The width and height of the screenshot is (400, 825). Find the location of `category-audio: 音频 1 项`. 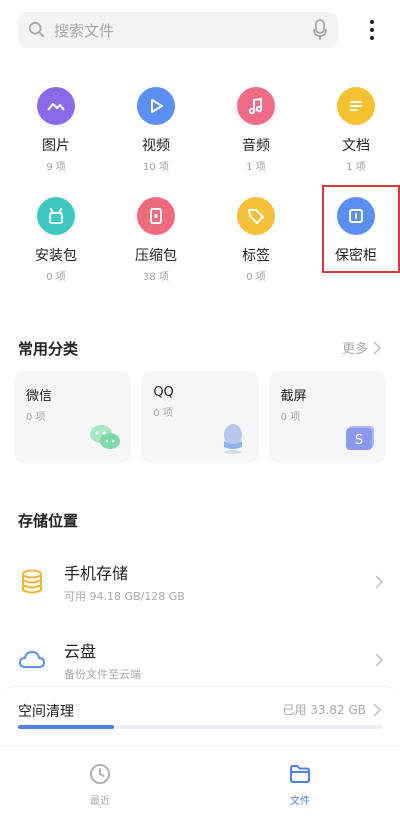

category-audio: 音频 1 项 is located at coordinates (256, 140).